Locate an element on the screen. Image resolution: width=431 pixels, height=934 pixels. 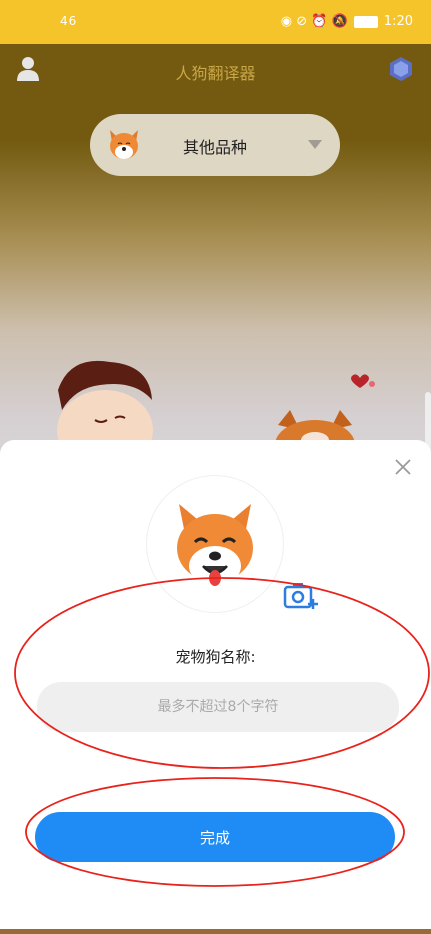
heart-icon is located at coordinates (363, 381).